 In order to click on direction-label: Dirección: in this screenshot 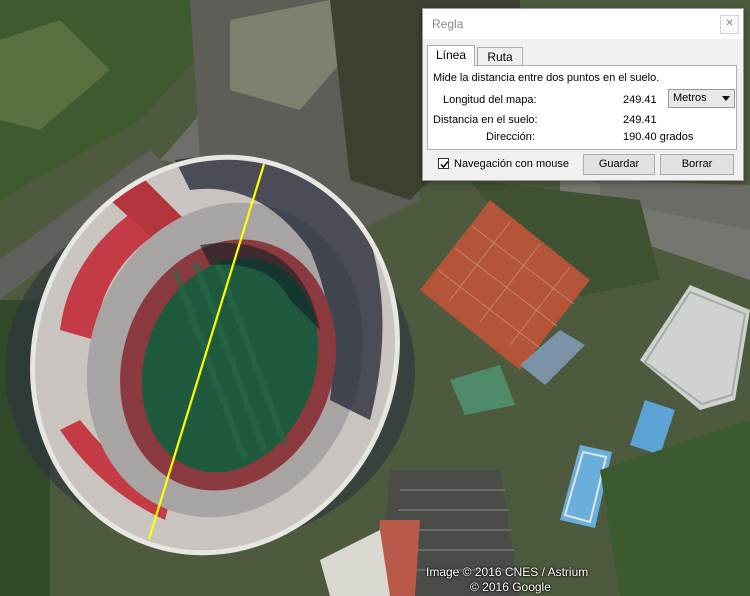, I will do `click(510, 137)`.